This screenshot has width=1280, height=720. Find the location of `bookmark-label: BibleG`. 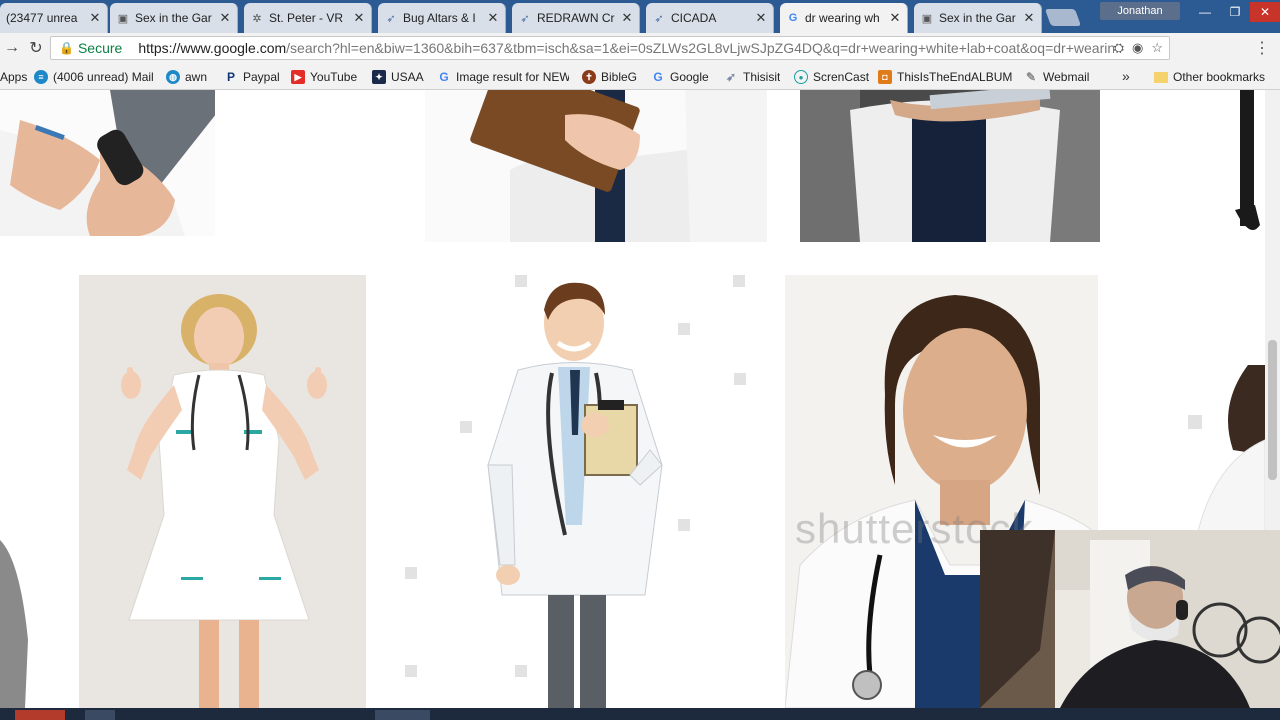

bookmark-label: BibleG is located at coordinates (619, 77).